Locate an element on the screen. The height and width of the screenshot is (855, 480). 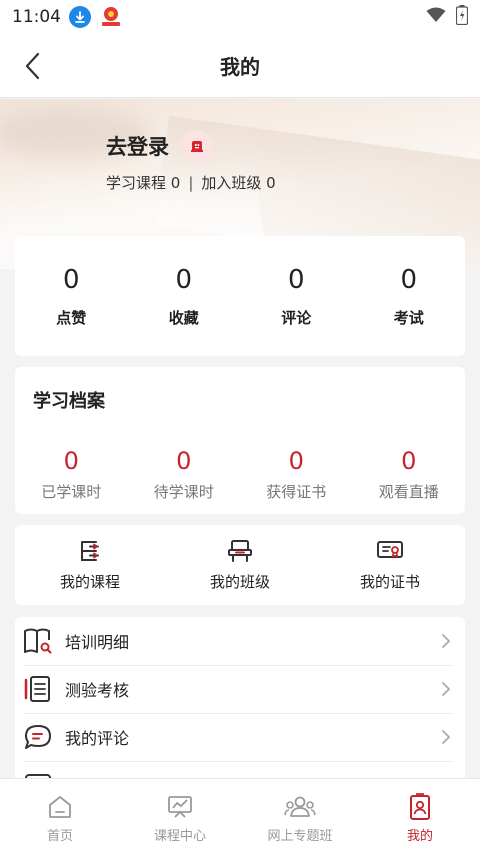
quick-link-label: 我的课程 is located at coordinates (89, 581).